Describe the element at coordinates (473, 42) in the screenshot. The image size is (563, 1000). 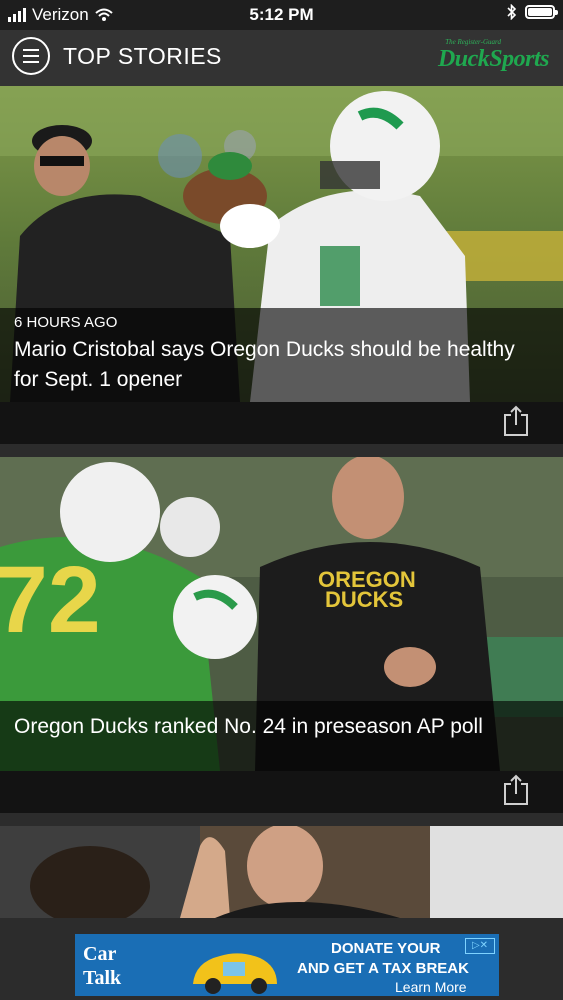
I see `logo-publisher: The Register-Guard` at that location.